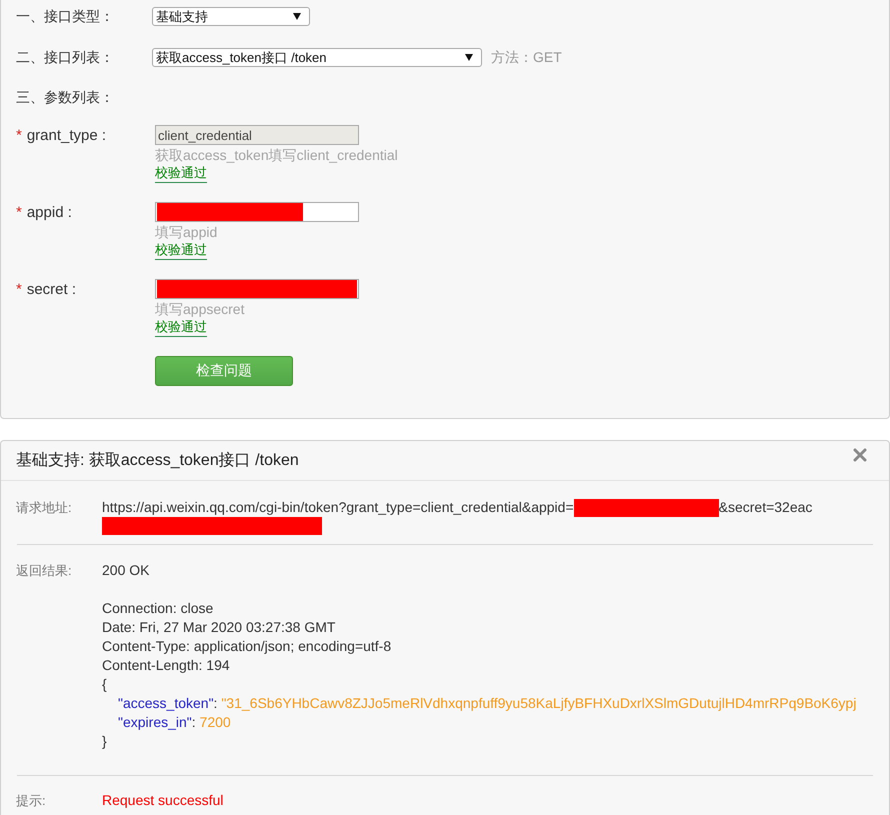 Image resolution: width=890 pixels, height=815 pixels. What do you see at coordinates (276, 155) in the screenshot?
I see `hint-text: 获取access_token填写client_credential` at bounding box center [276, 155].